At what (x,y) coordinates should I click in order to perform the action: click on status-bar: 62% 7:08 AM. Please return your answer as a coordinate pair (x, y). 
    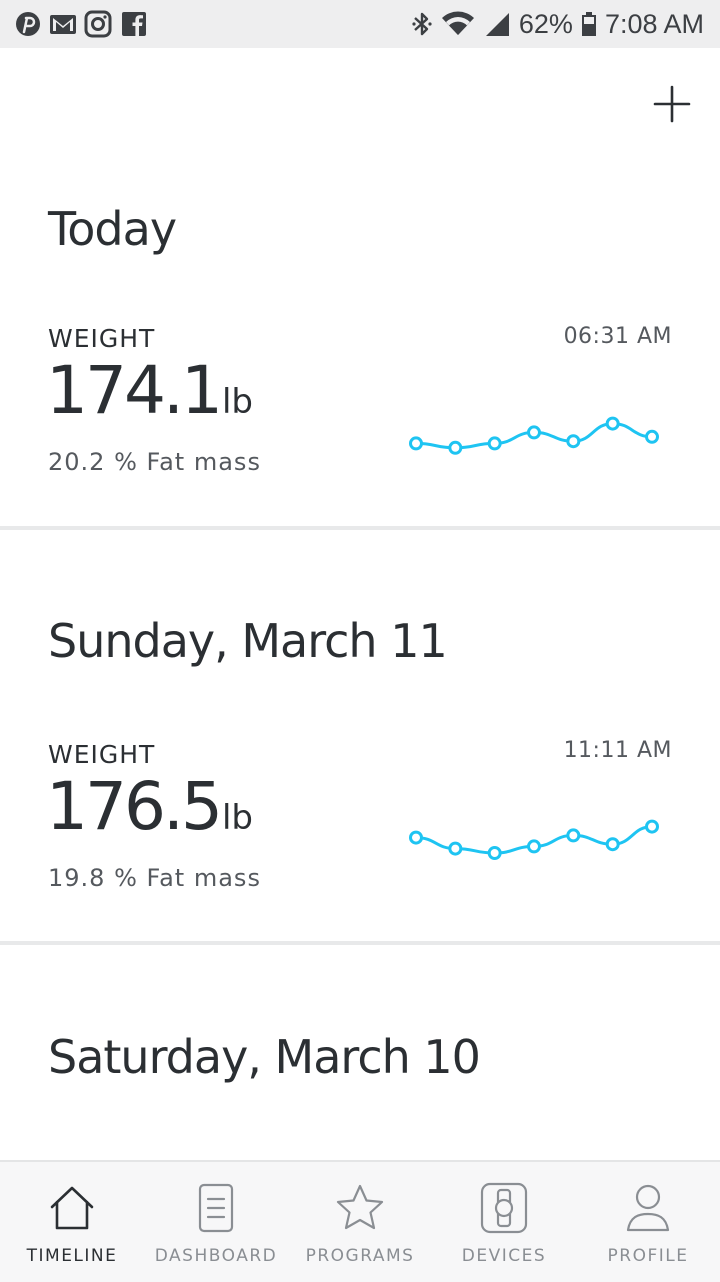
    Looking at the image, I should click on (360, 24).